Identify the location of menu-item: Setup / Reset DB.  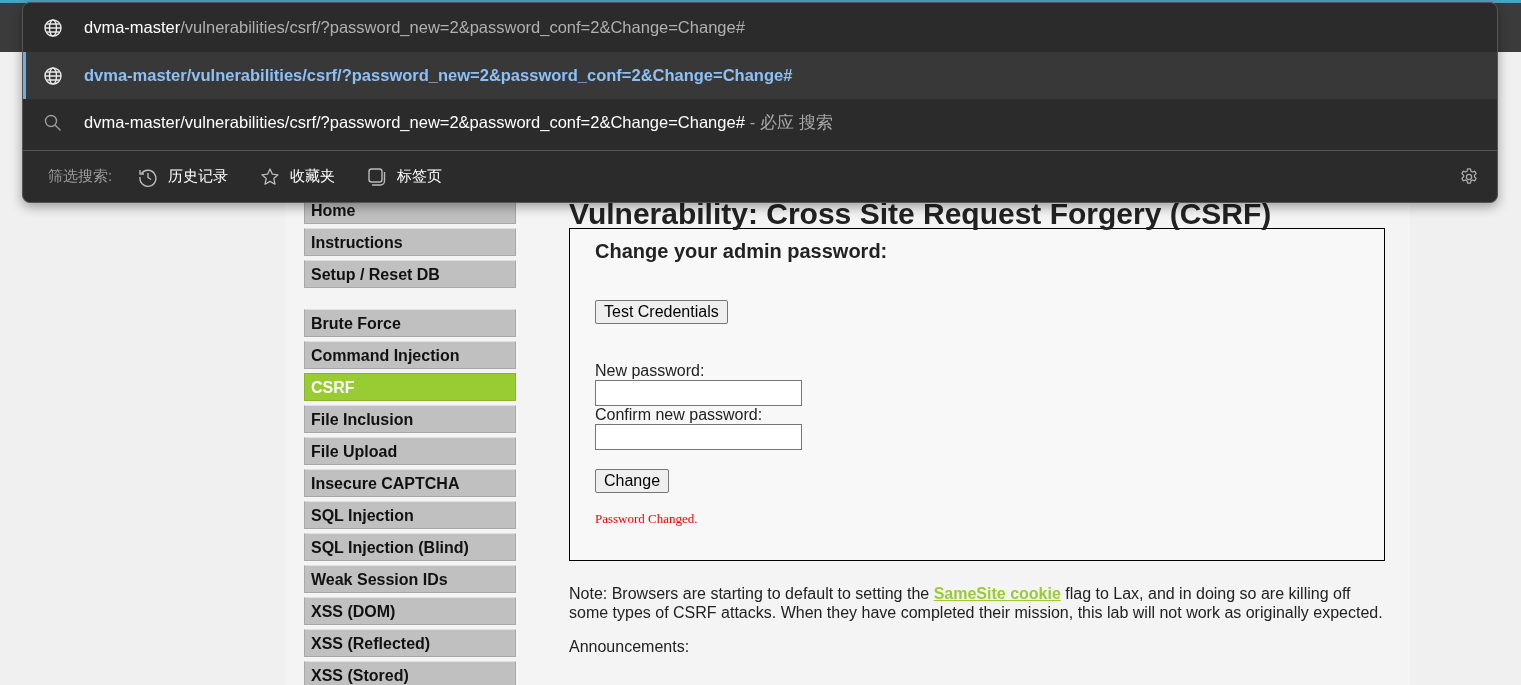
(410, 274).